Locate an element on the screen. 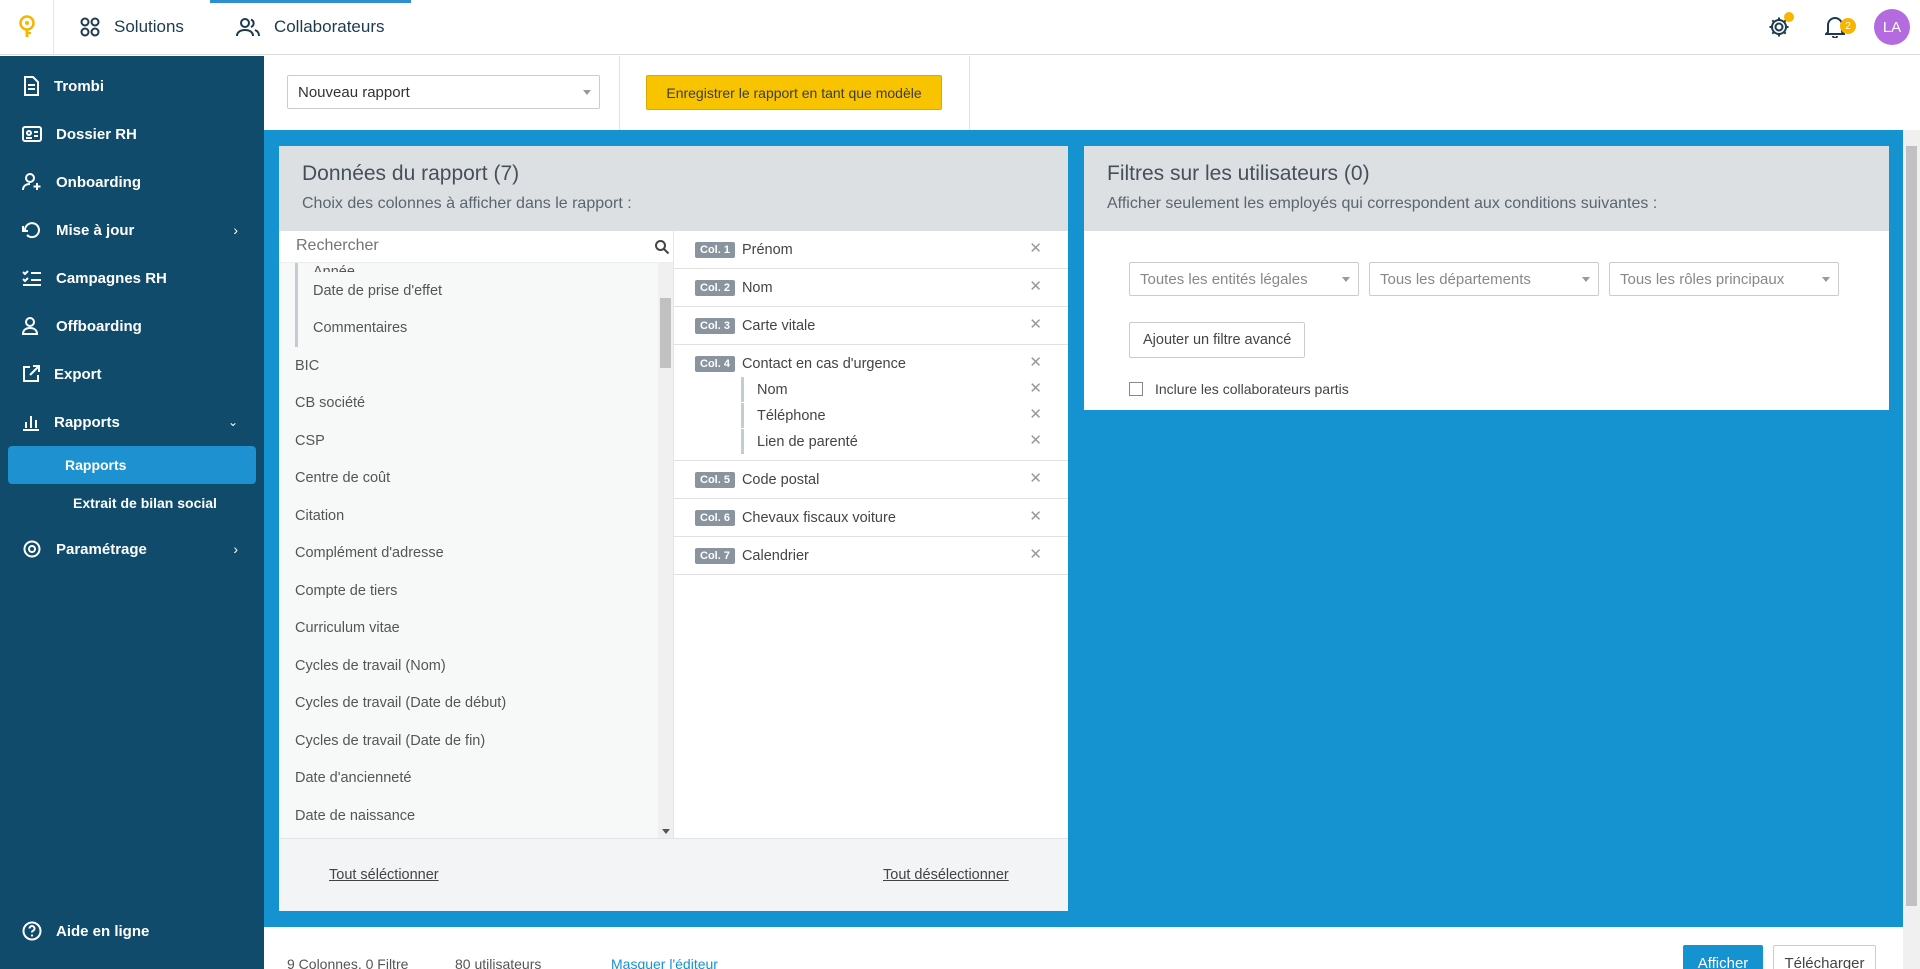 Image resolution: width=1920 pixels, height=969 pixels. include-left-checkbox is located at coordinates (1136, 389).